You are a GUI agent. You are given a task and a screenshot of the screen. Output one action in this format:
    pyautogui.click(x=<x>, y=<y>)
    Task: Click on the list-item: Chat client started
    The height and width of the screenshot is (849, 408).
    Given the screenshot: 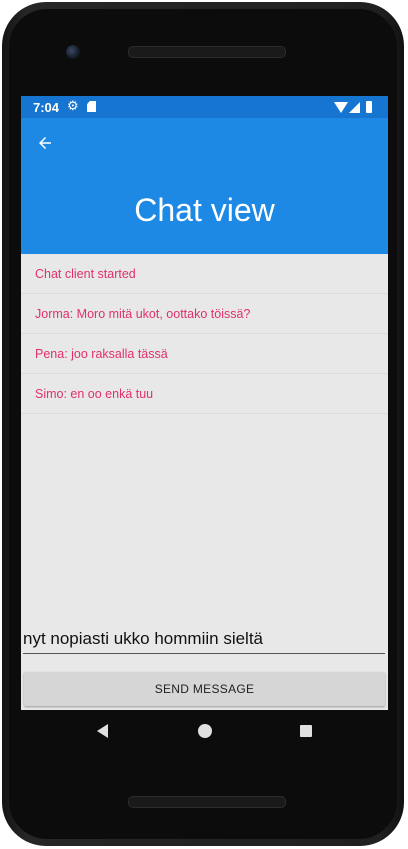 What is the action you would take?
    pyautogui.click(x=204, y=274)
    